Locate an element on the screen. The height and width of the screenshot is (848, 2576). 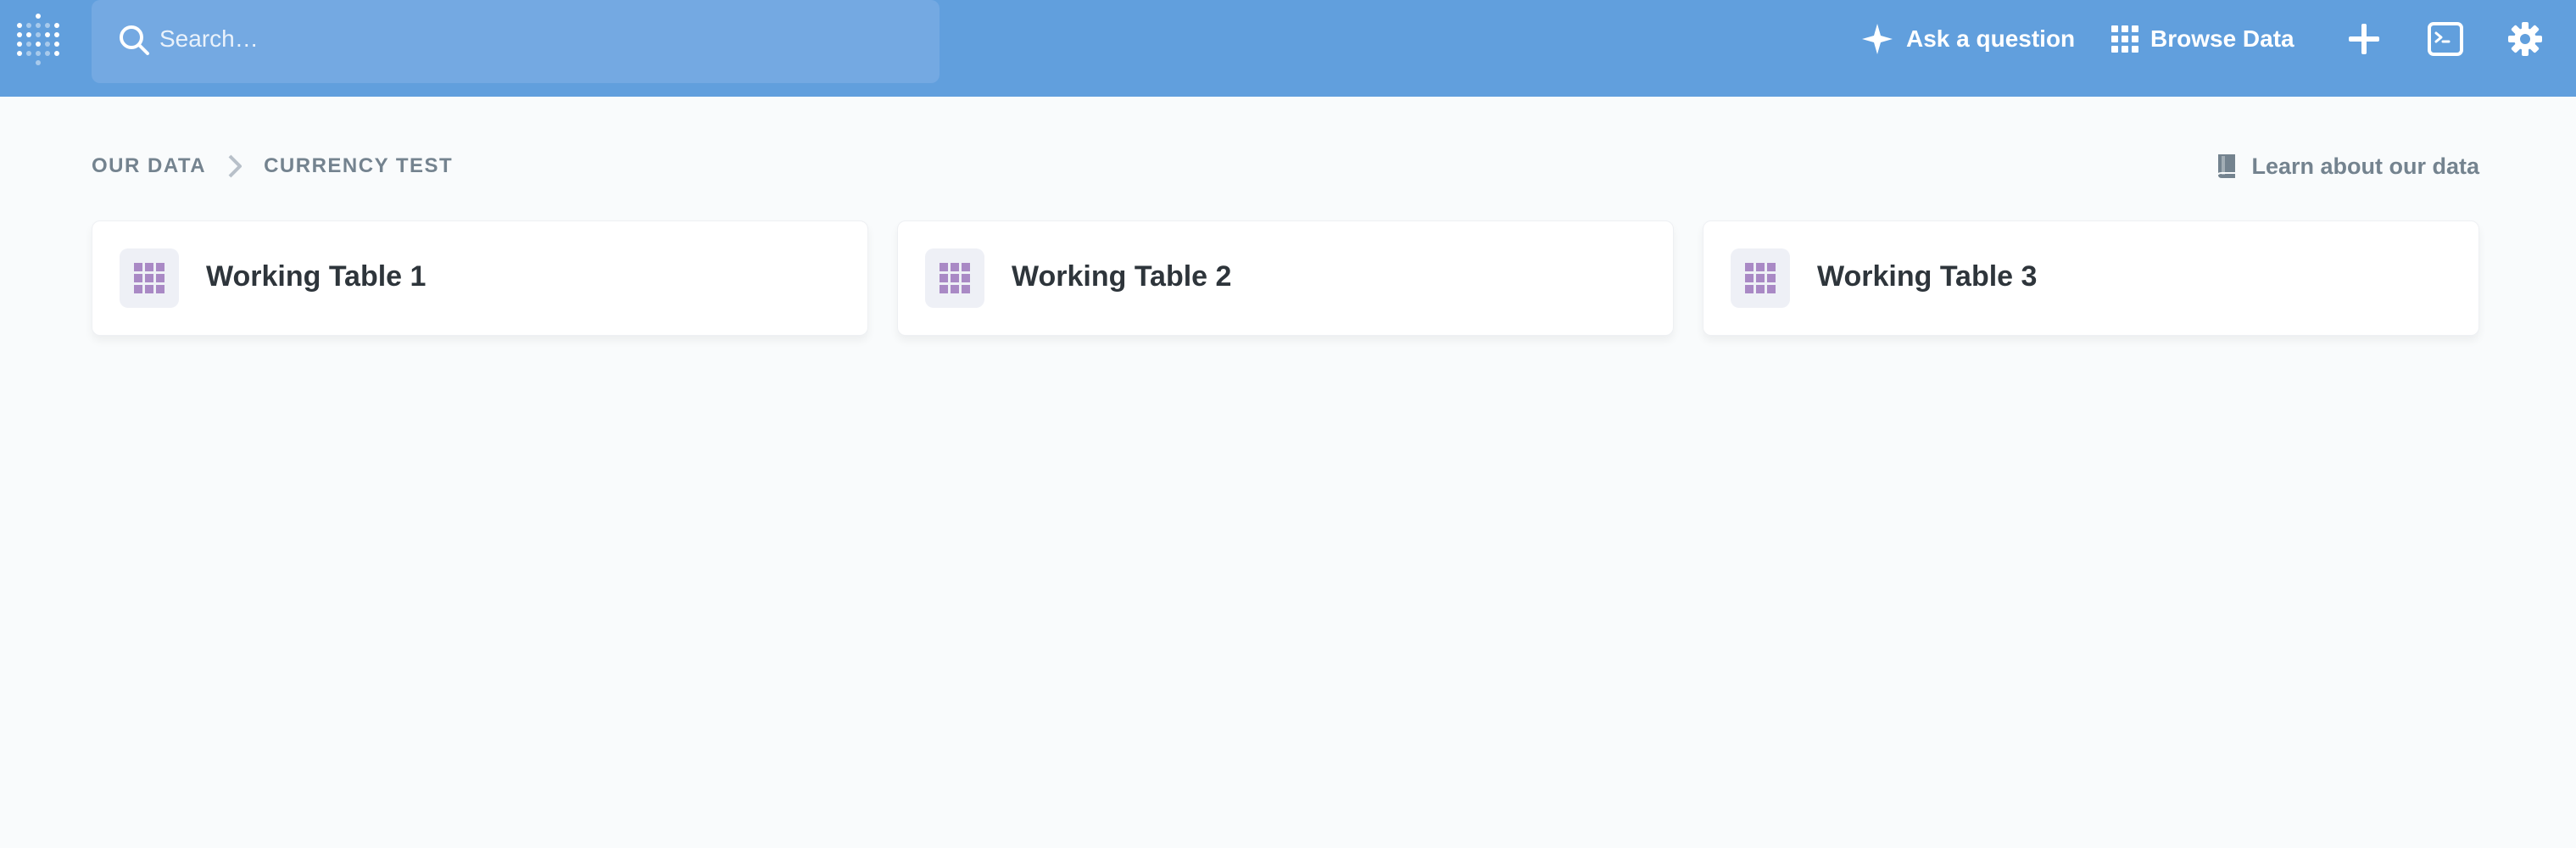
plus-icon is located at coordinates (2364, 39).